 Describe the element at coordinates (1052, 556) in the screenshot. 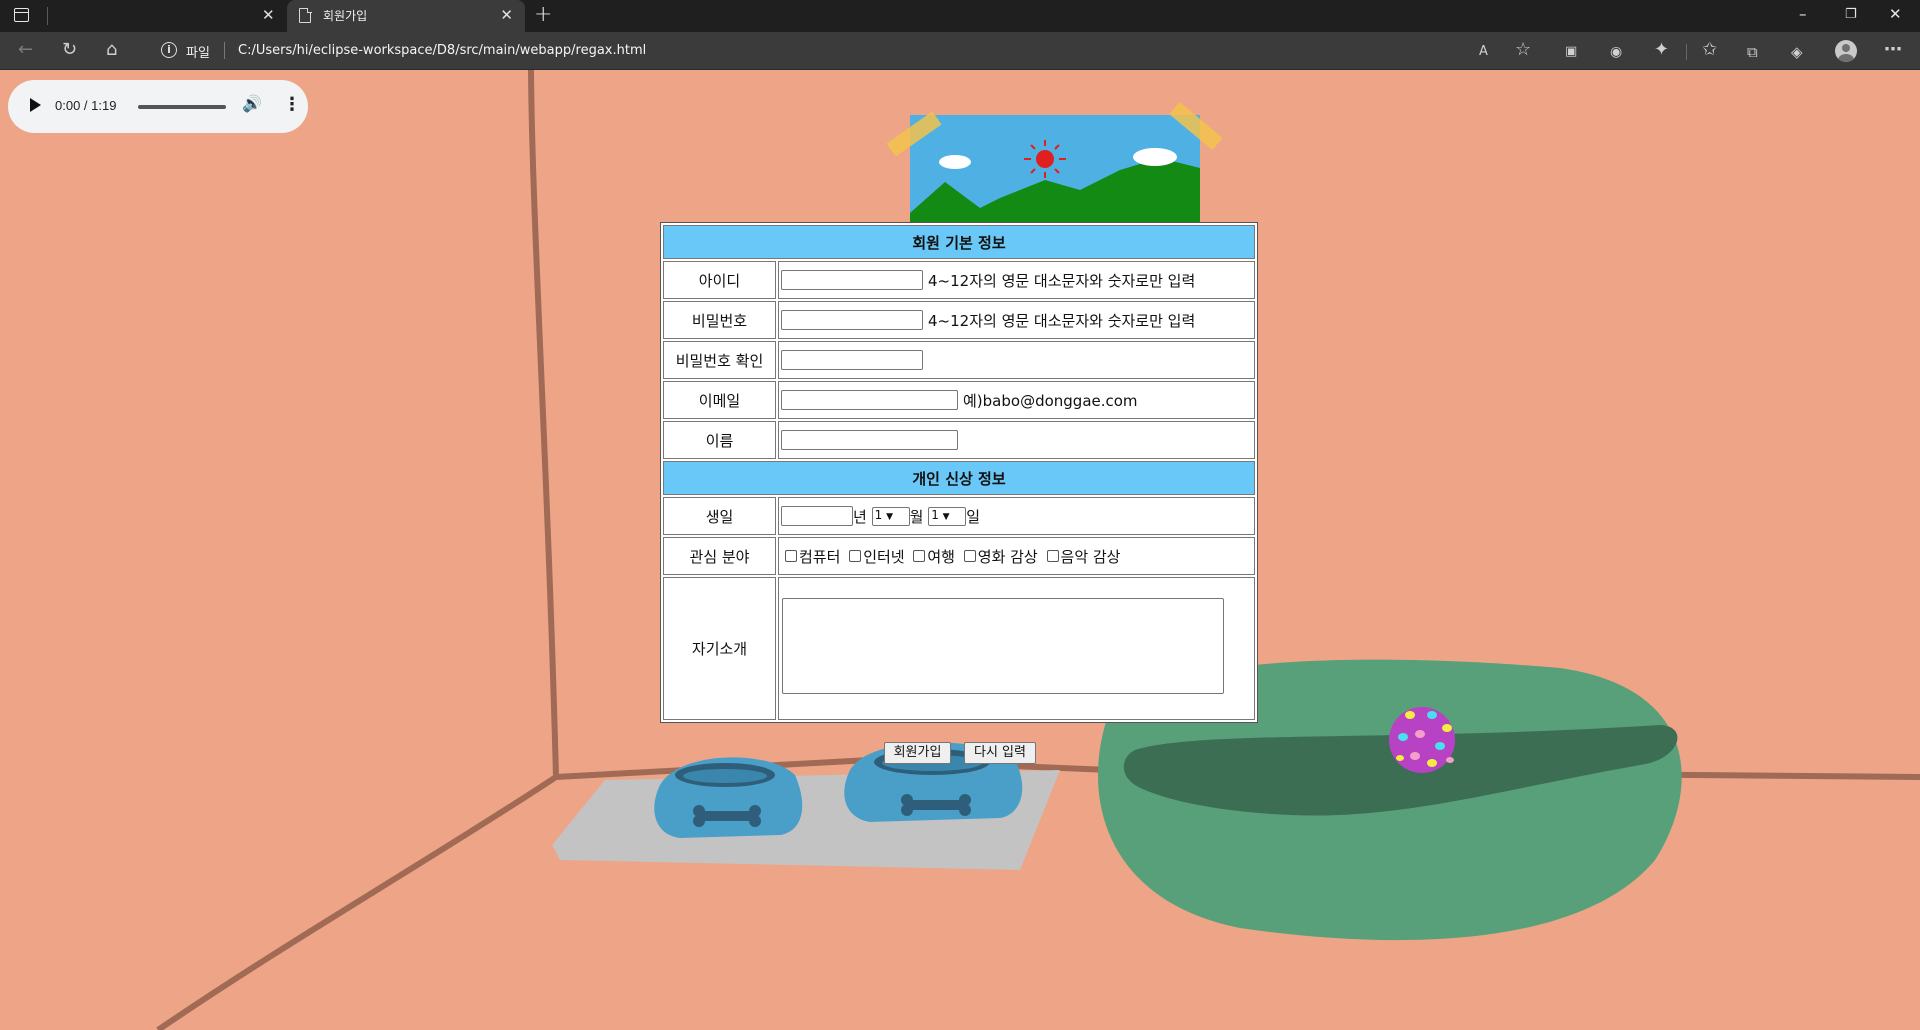

I see `interest-checkbox-music` at that location.